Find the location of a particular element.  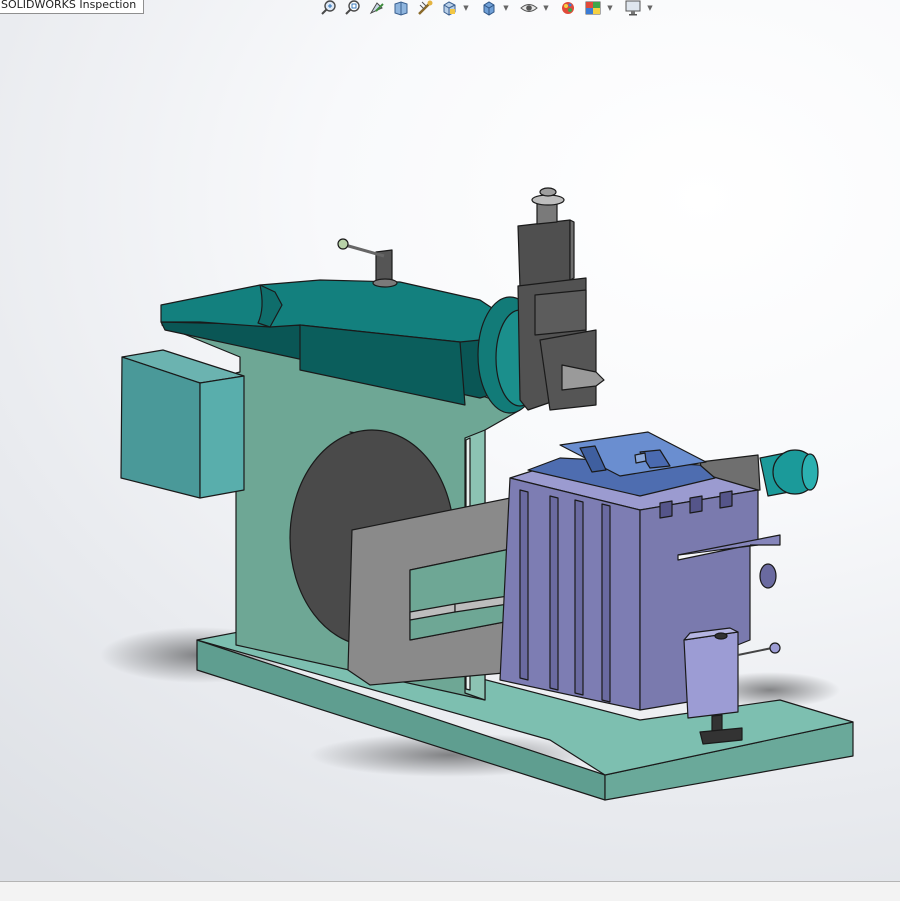

feed-lever-knob is located at coordinates (775, 648).